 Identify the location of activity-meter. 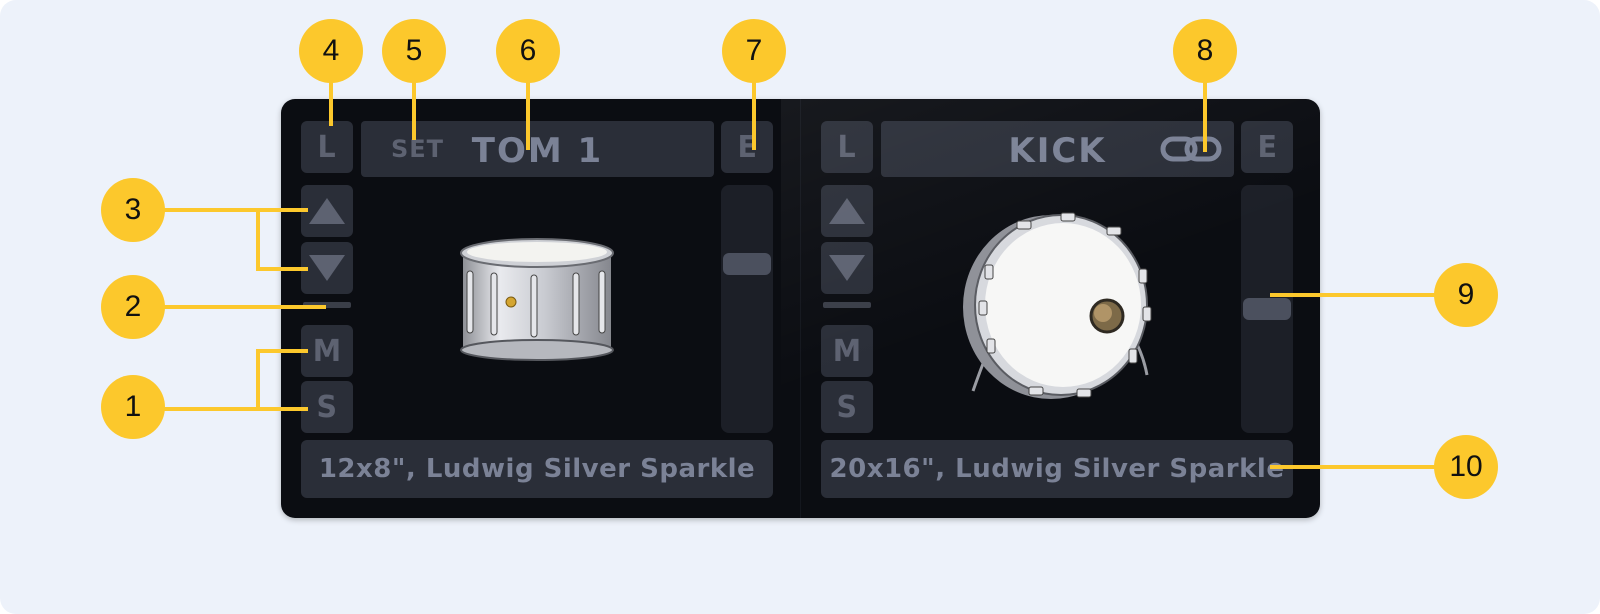
(847, 305).